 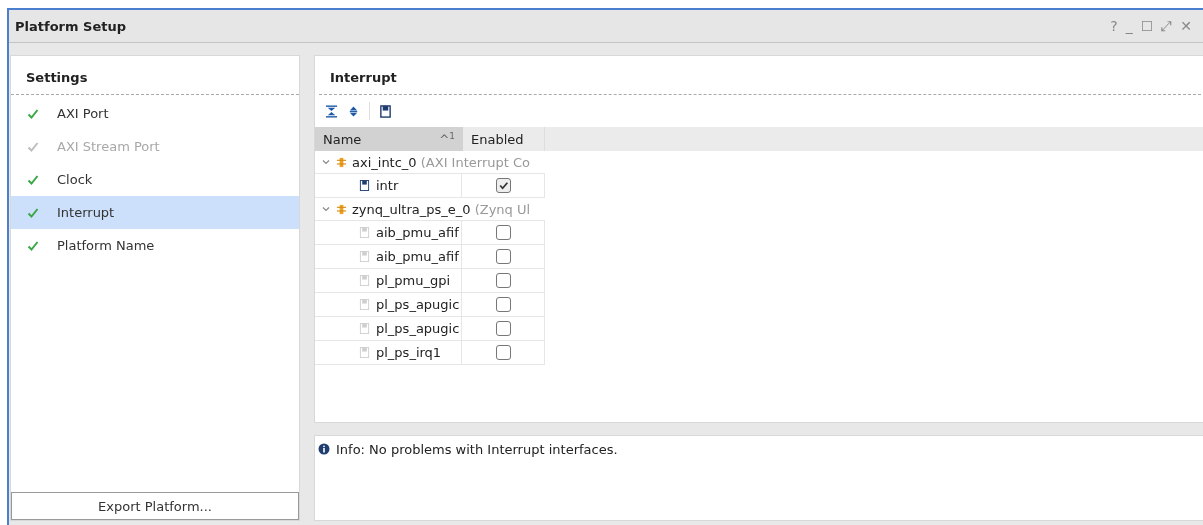 I want to click on tree-row: zynq_ultra_ps_e_0 (Zynq Ul, so click(x=430, y=209).